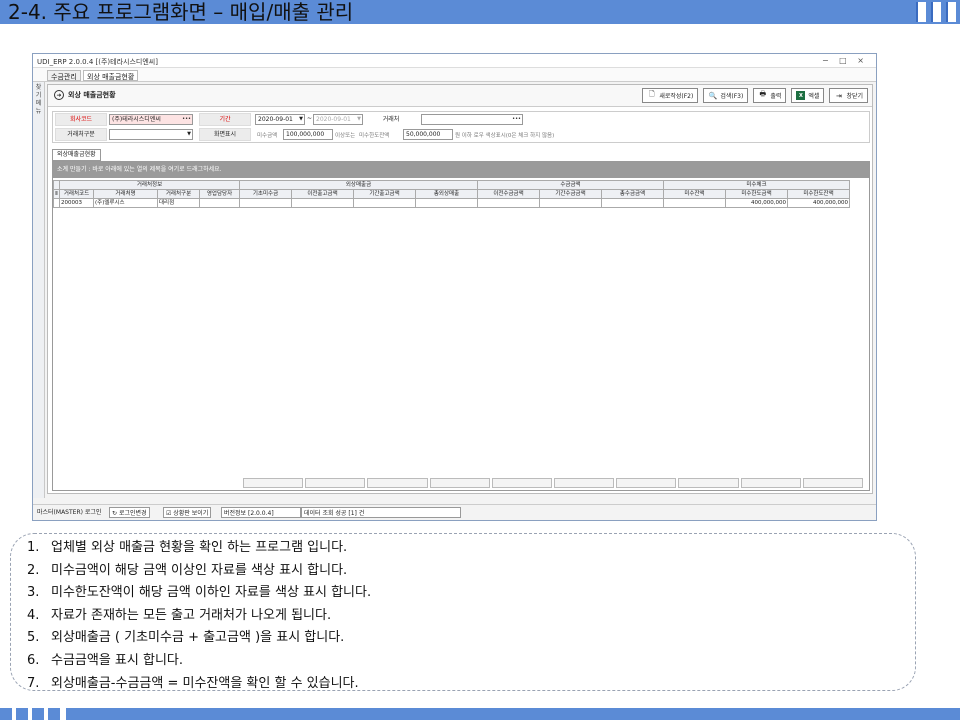  I want to click on side-label: 기, so click(38, 95).